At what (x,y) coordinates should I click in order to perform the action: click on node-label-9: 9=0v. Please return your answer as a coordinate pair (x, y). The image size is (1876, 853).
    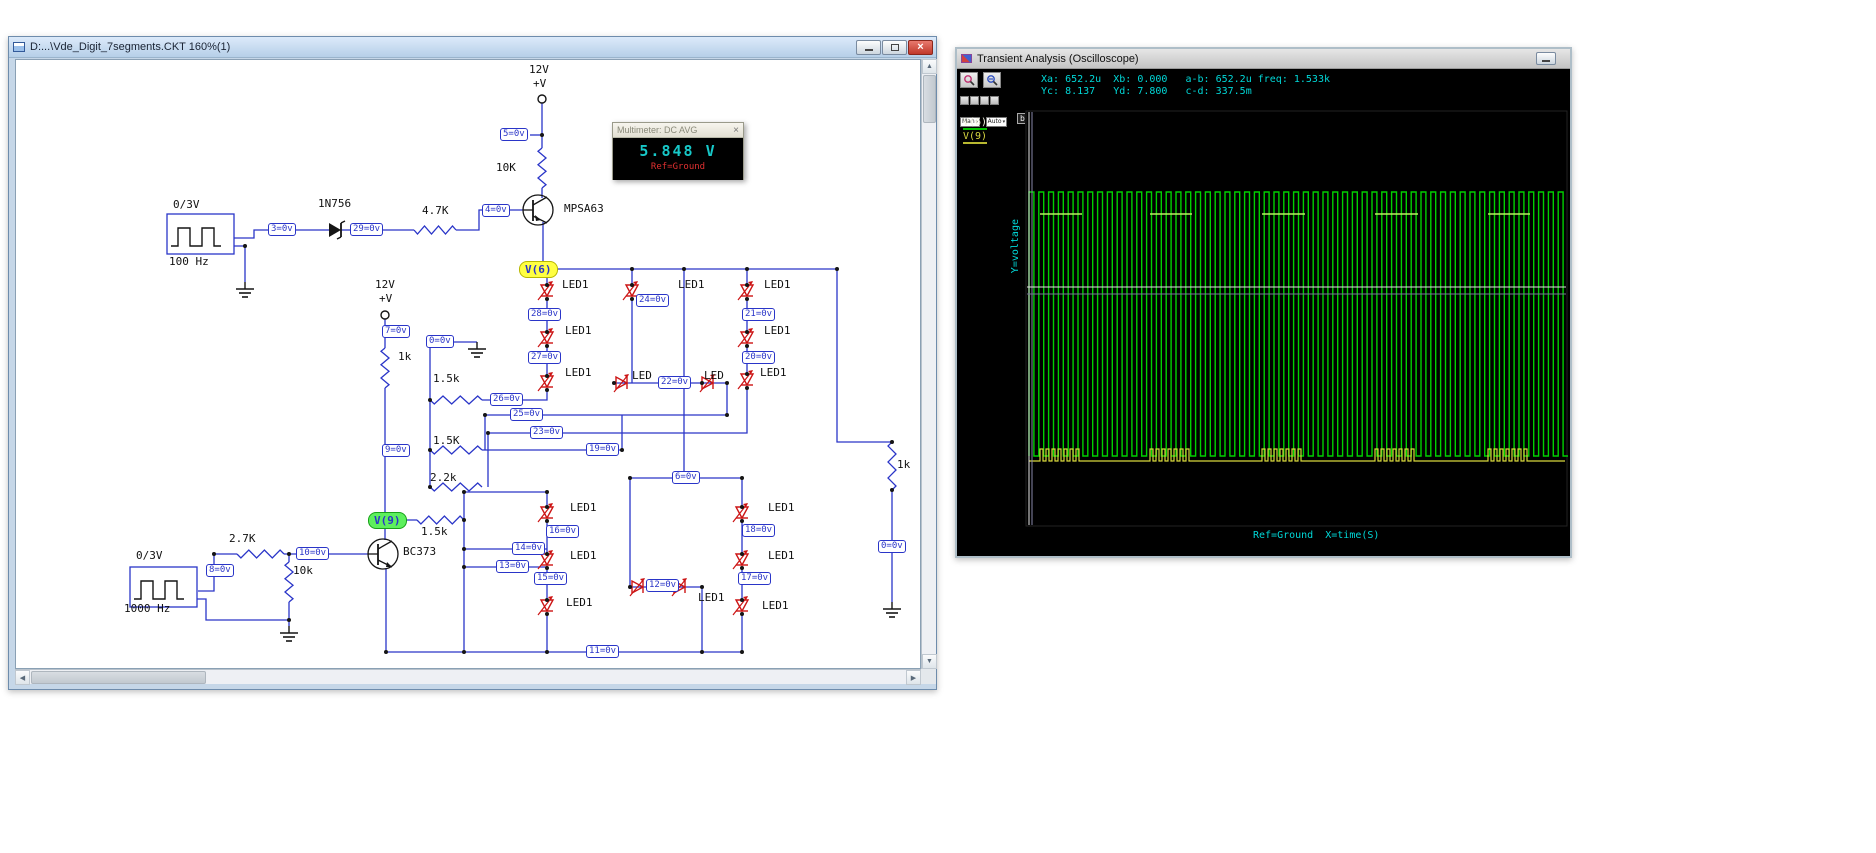
    Looking at the image, I should click on (396, 450).